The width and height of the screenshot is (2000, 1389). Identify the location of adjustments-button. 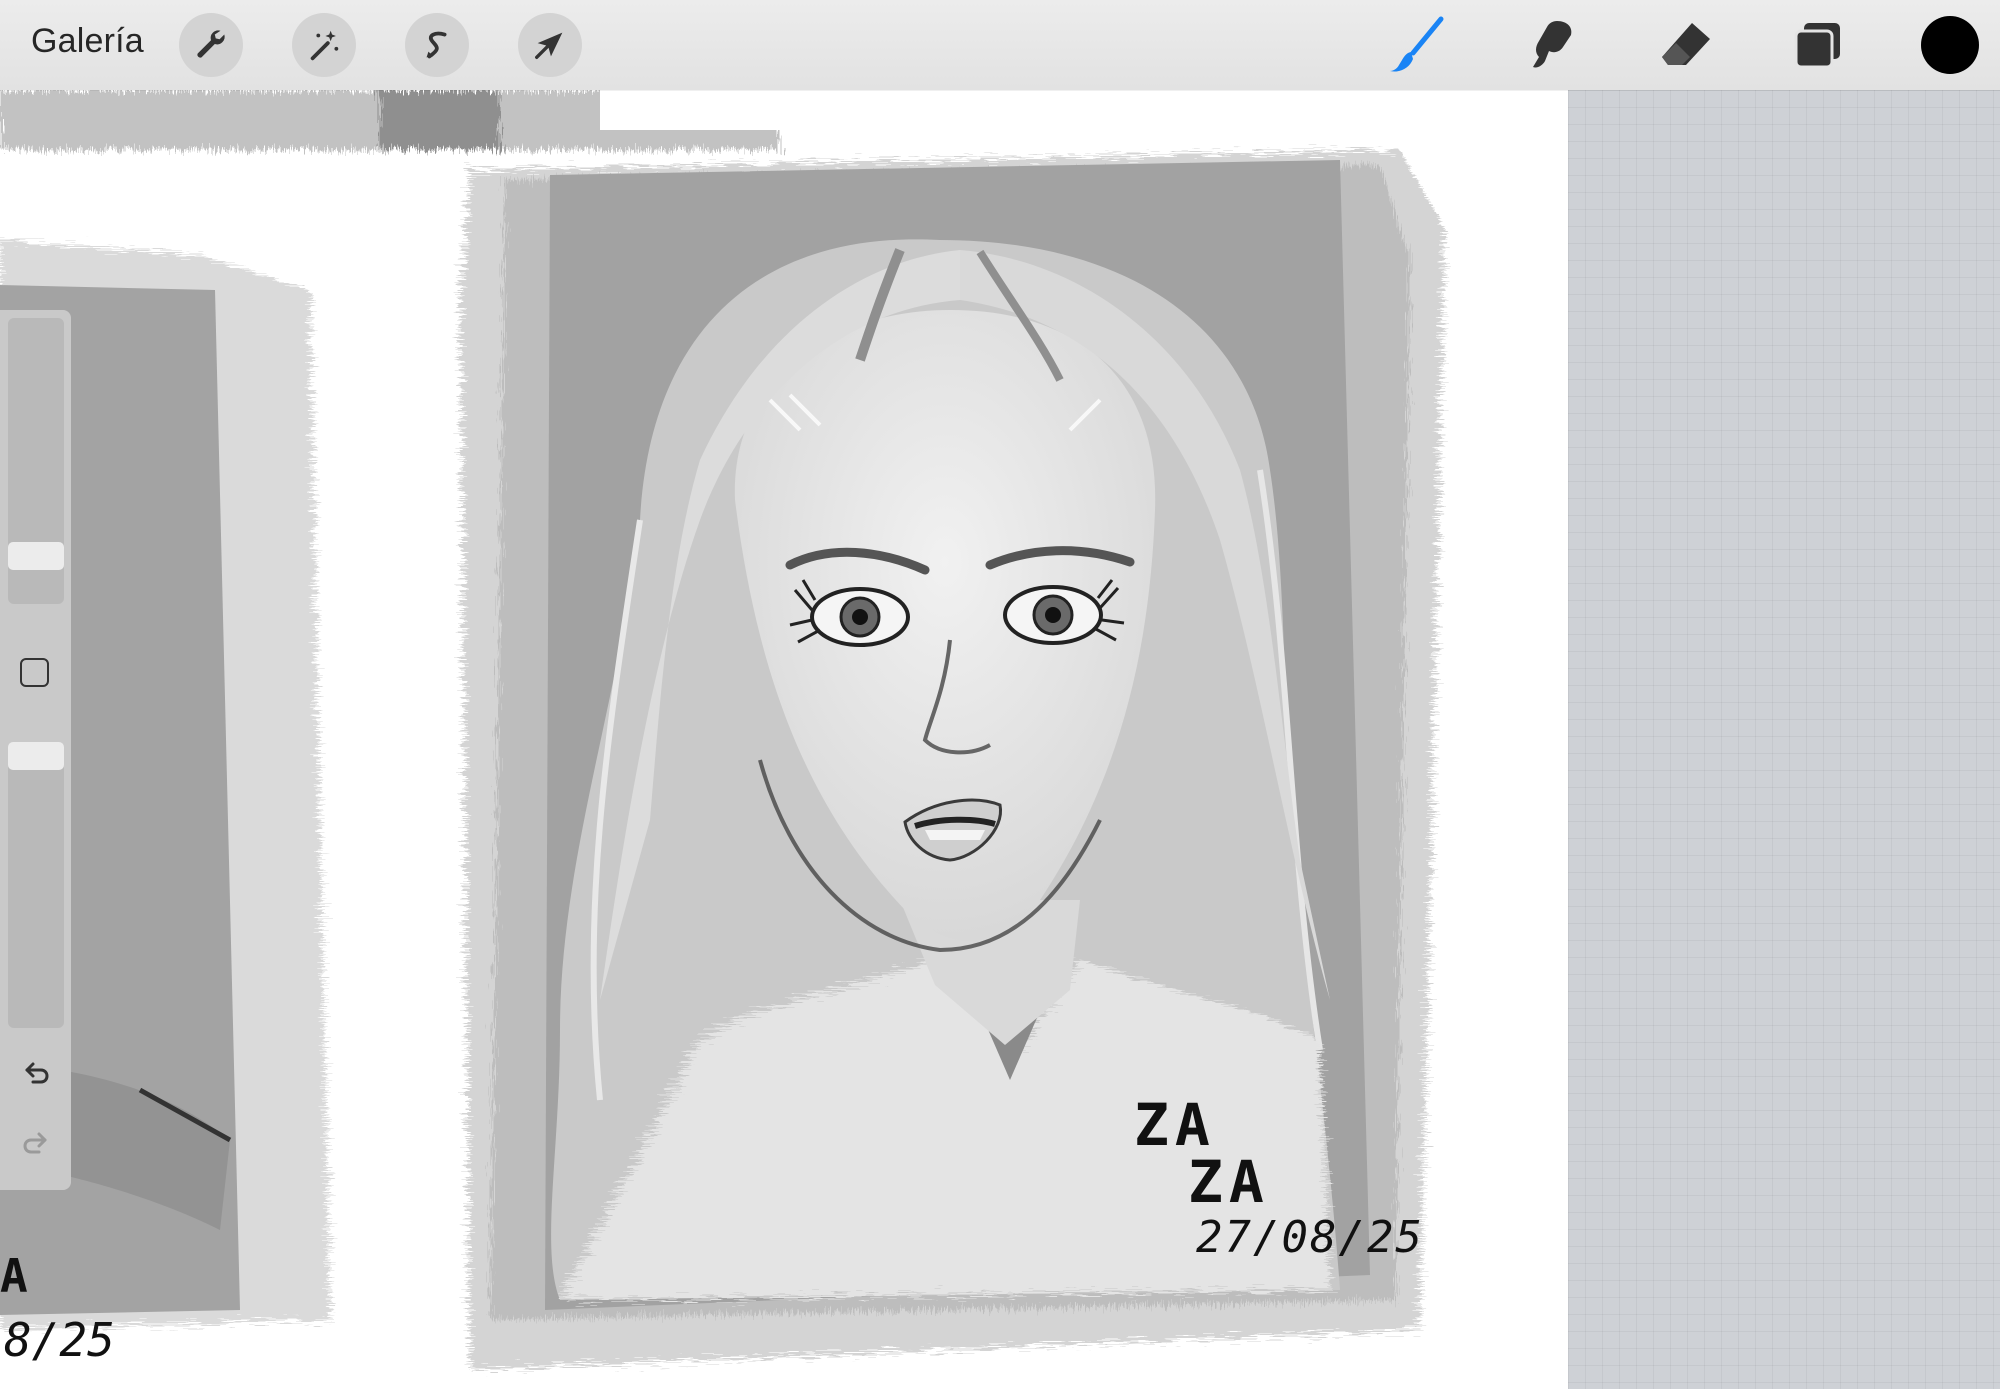
(324, 45).